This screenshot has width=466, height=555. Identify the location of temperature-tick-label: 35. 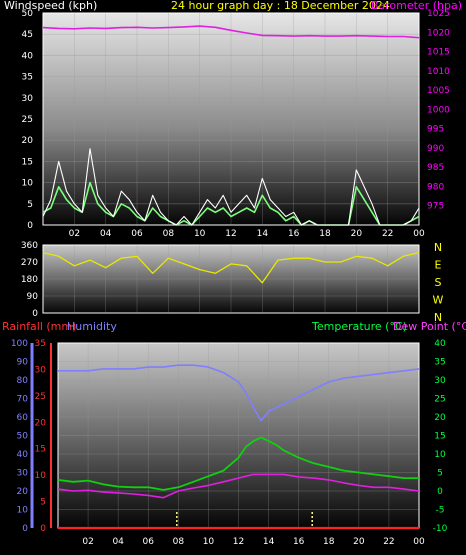
(439, 363).